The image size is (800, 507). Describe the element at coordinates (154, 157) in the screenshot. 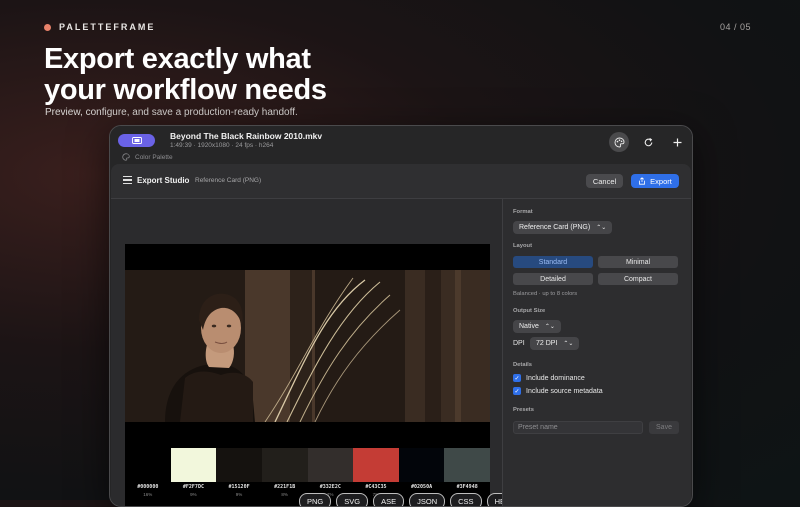

I see `sub-label-text: Color Palette` at that location.